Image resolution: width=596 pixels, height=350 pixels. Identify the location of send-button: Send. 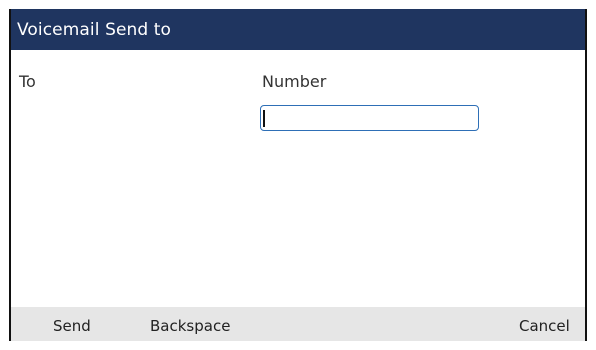
(72, 326).